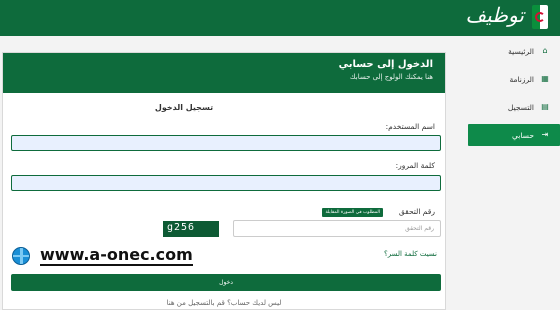  I want to click on sidebar-item-label: حسابي, so click(523, 135).